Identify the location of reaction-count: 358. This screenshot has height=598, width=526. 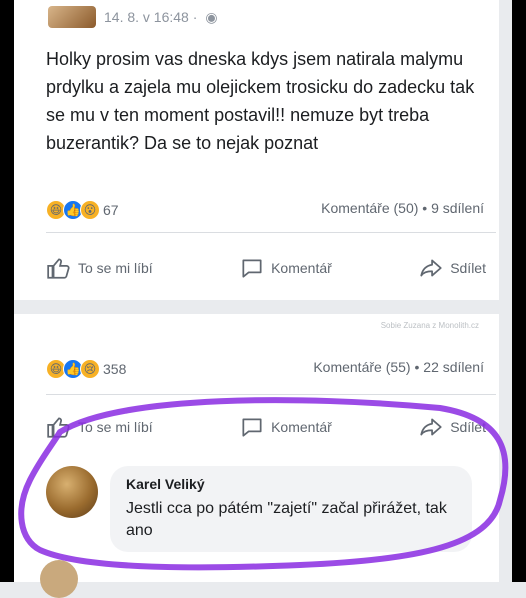
(115, 369).